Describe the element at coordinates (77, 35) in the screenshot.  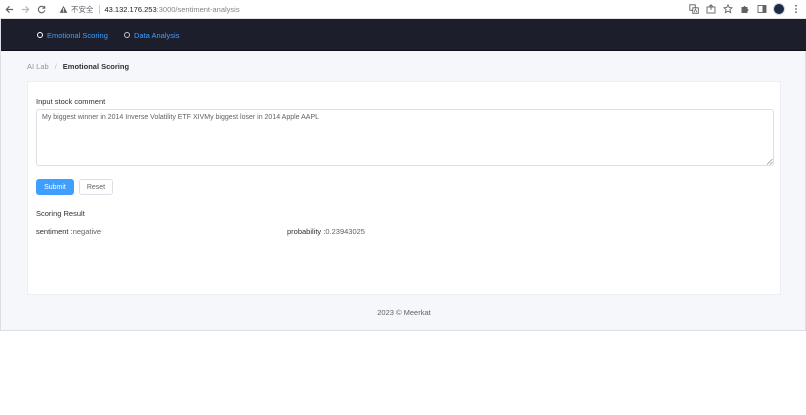
I see `nav-item-label: Emotional Scoring` at that location.